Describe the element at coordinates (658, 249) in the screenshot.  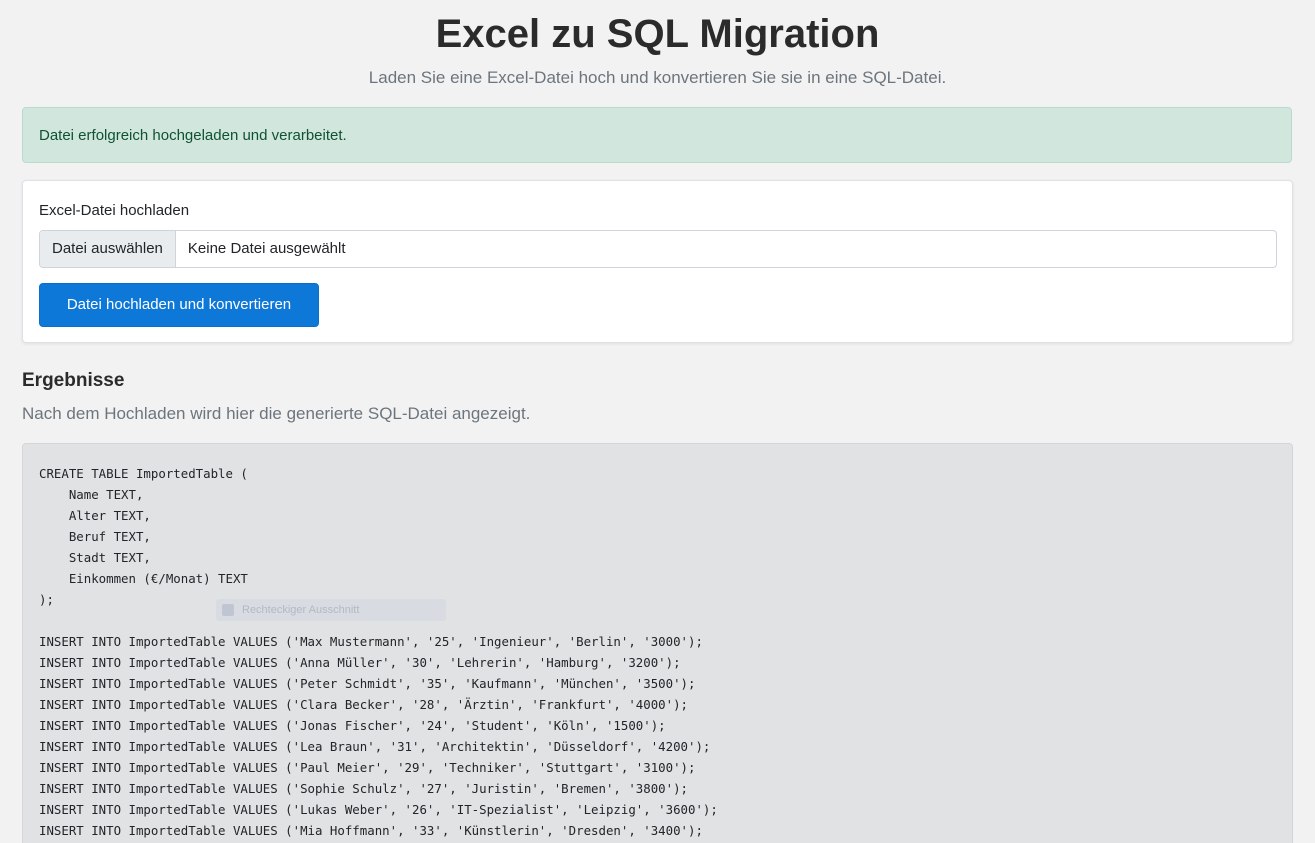
I see `file-input: Datei auswählen Keine Datei ausgewählt` at that location.